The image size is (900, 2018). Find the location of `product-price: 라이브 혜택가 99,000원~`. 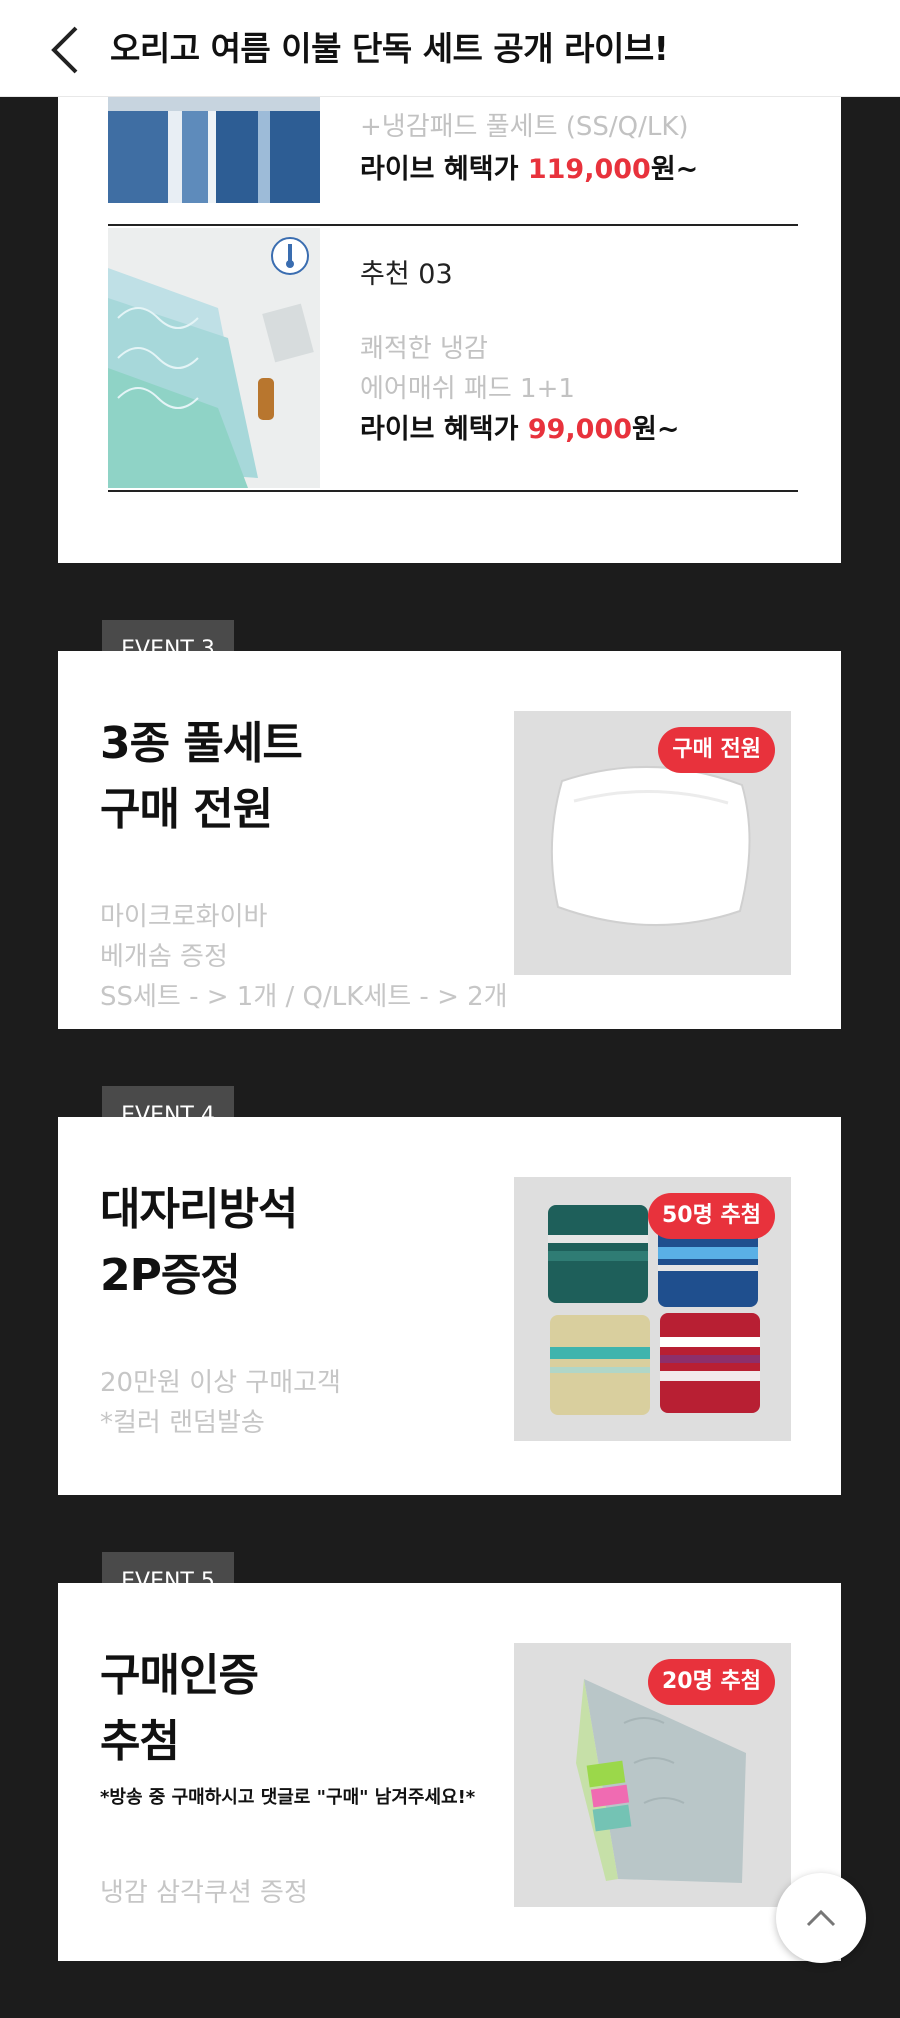

product-price: 라이브 혜택가 99,000원~ is located at coordinates (520, 430).